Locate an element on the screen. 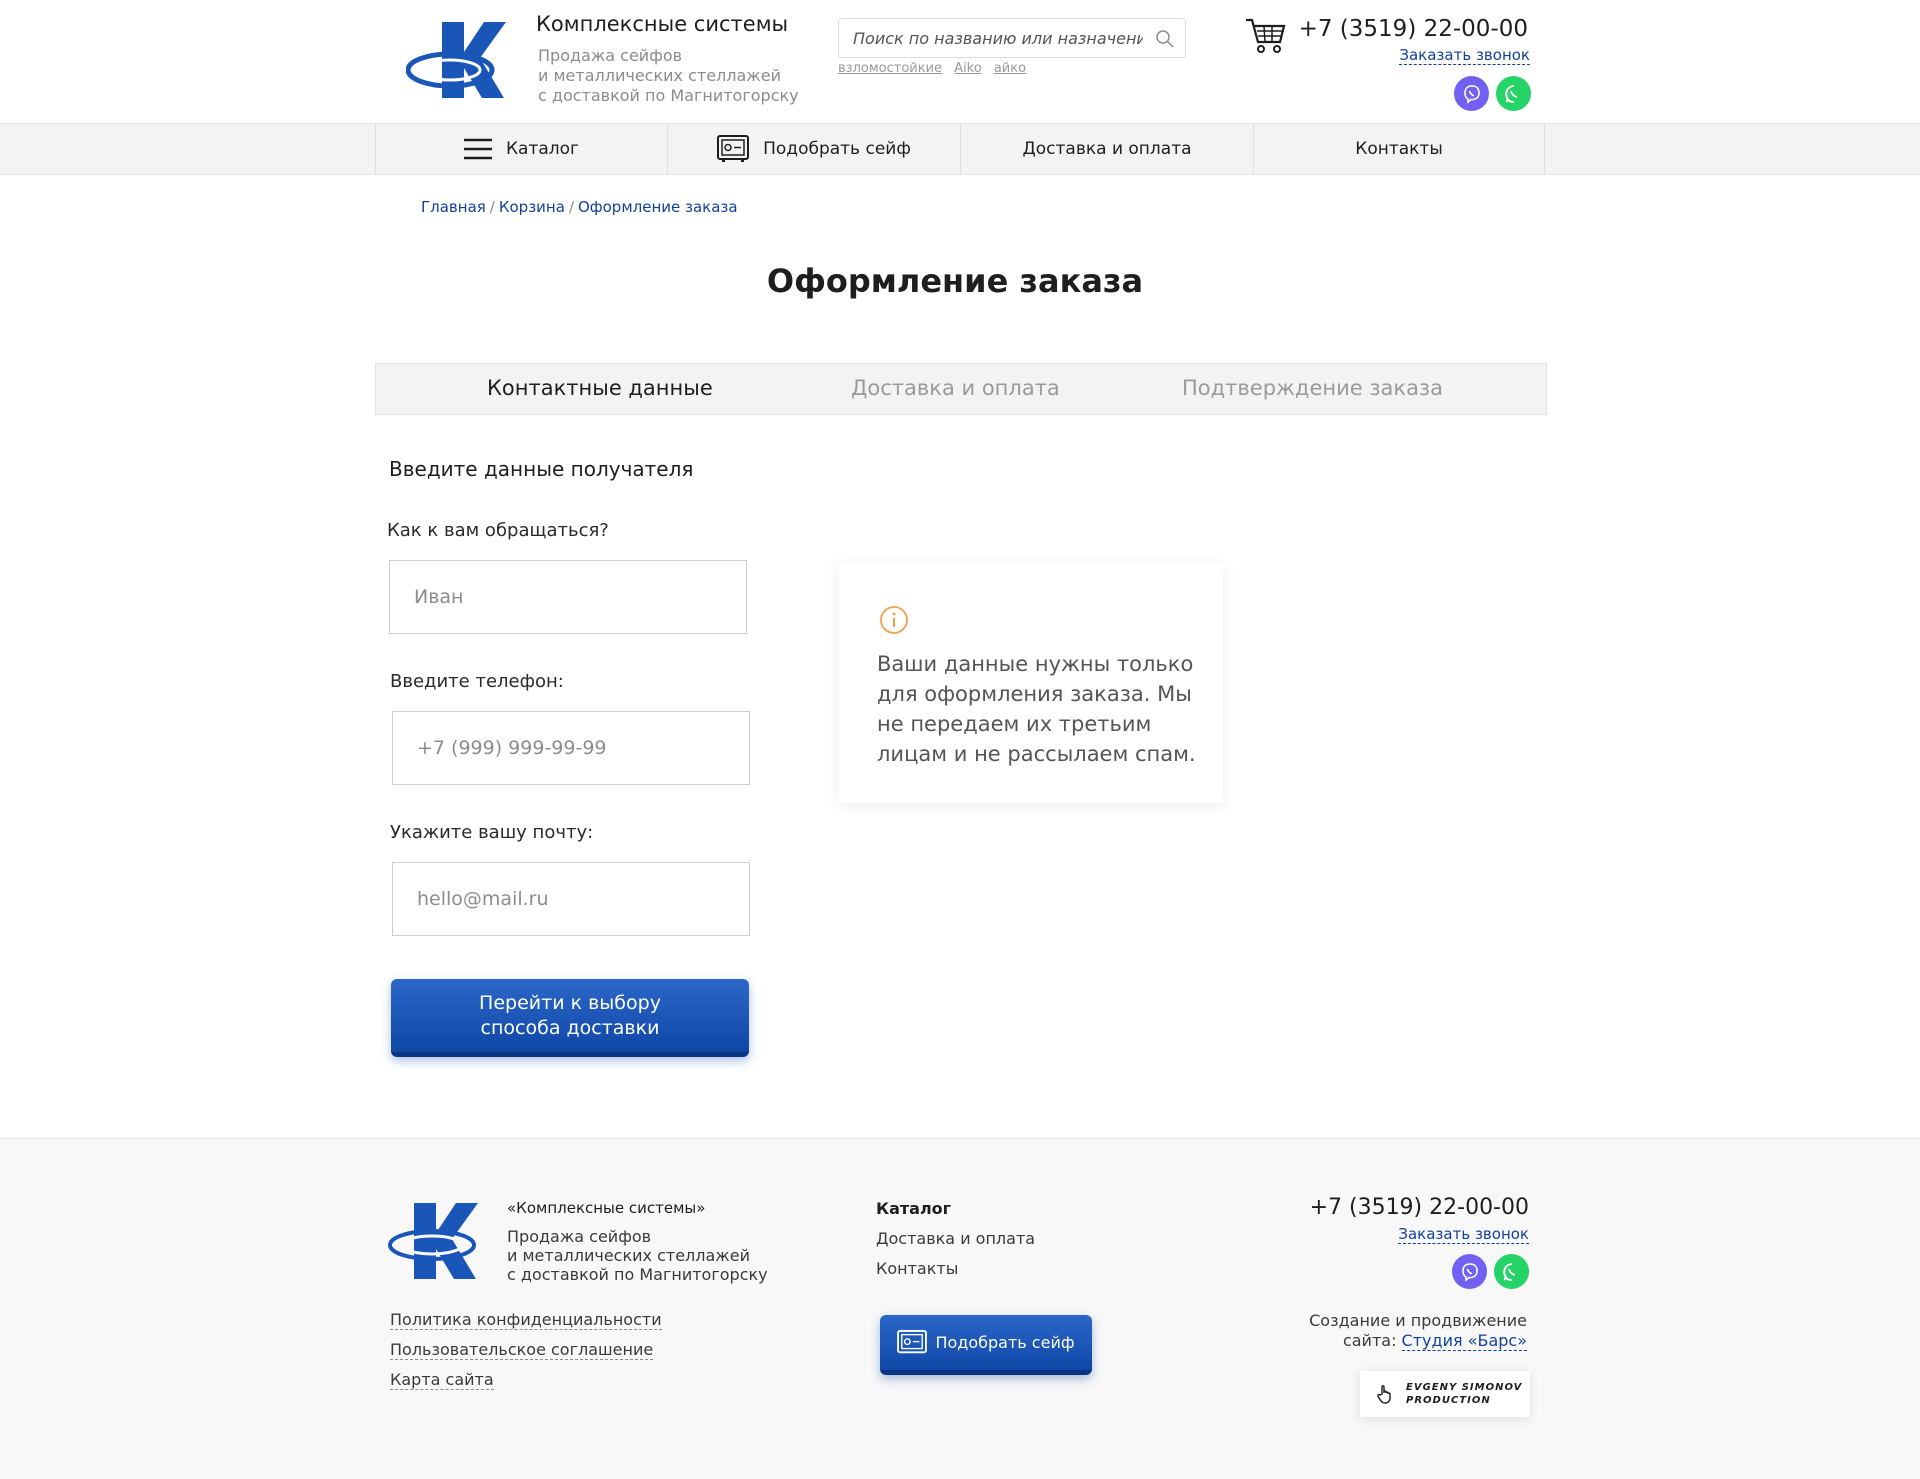 The height and width of the screenshot is (1479, 1920). footer-pick-safe-button: Подобрать сейф is located at coordinates (986, 1345).